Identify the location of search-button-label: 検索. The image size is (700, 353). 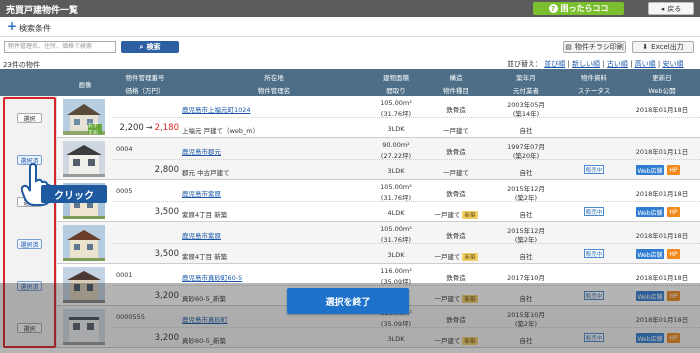
(153, 47).